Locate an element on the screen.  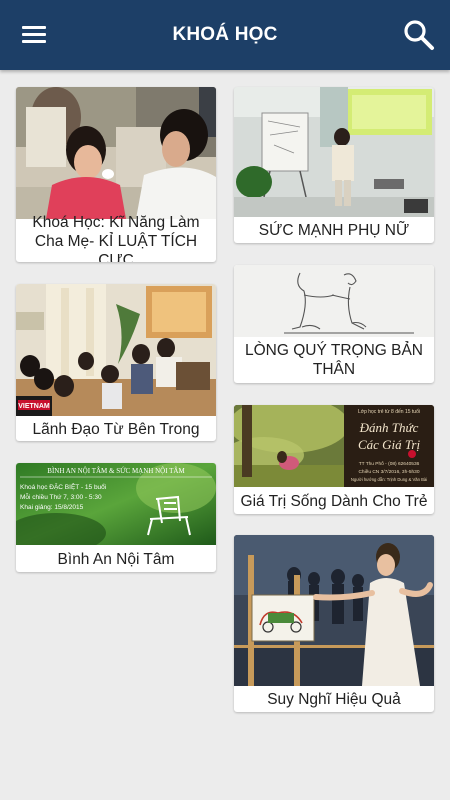
search-icon is located at coordinates (419, 35).